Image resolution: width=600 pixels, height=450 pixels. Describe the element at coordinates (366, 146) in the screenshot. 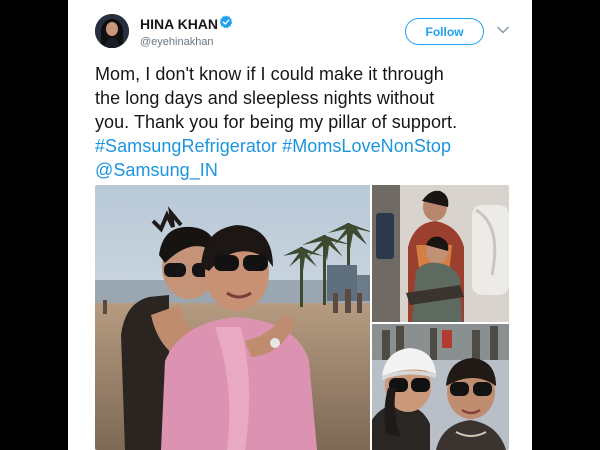

I see `hashtag-link-moms-love-non-stop: #MomsLoveNonStop` at that location.